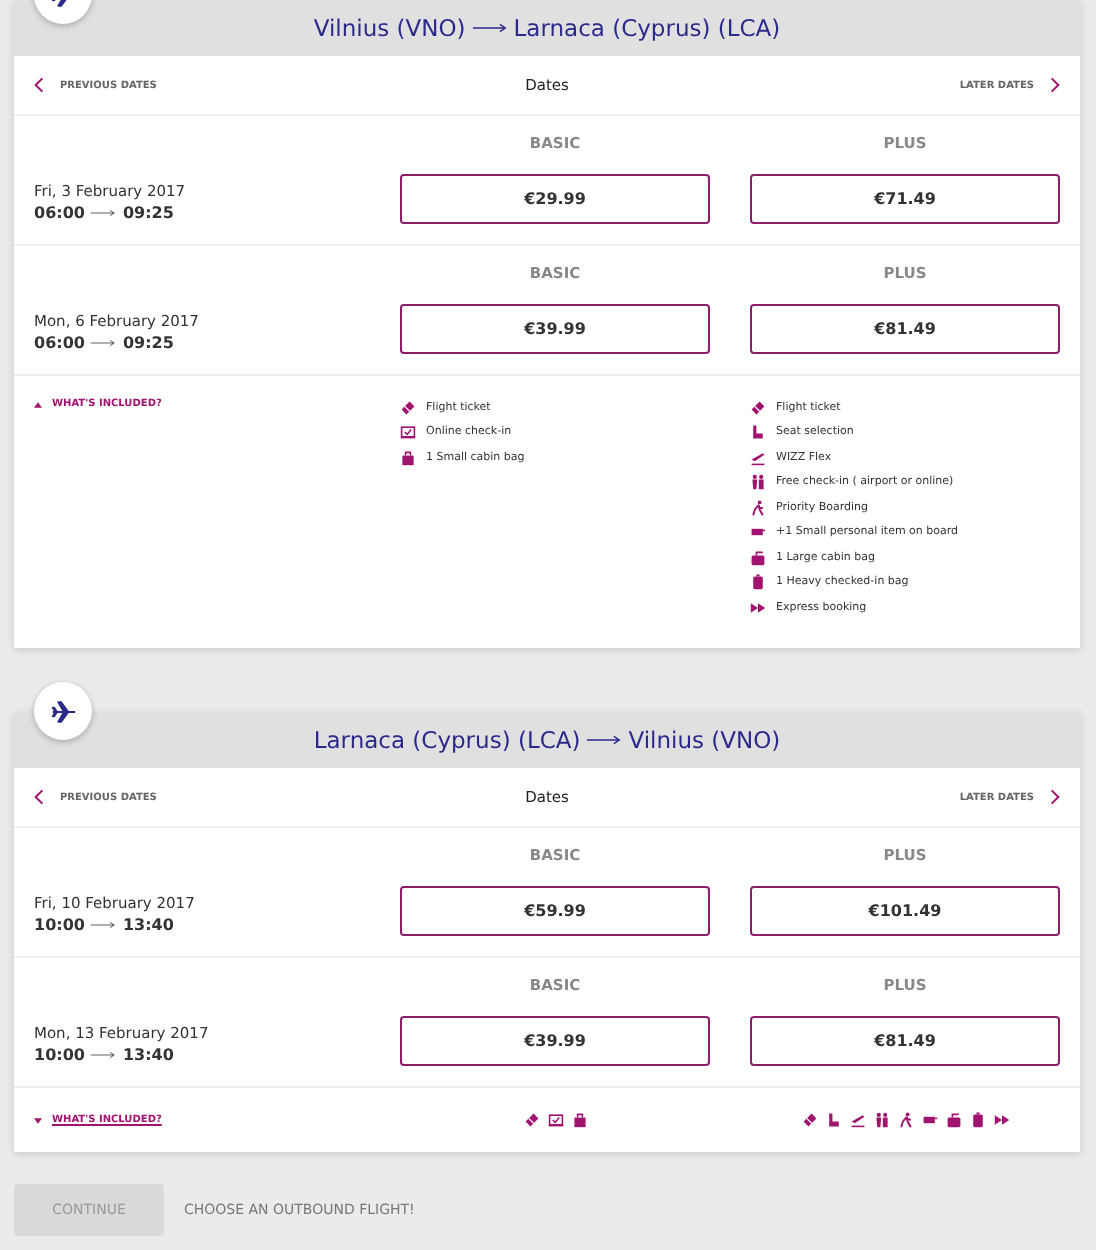 The image size is (1096, 1250). I want to click on price-button: €71.49, so click(905, 199).